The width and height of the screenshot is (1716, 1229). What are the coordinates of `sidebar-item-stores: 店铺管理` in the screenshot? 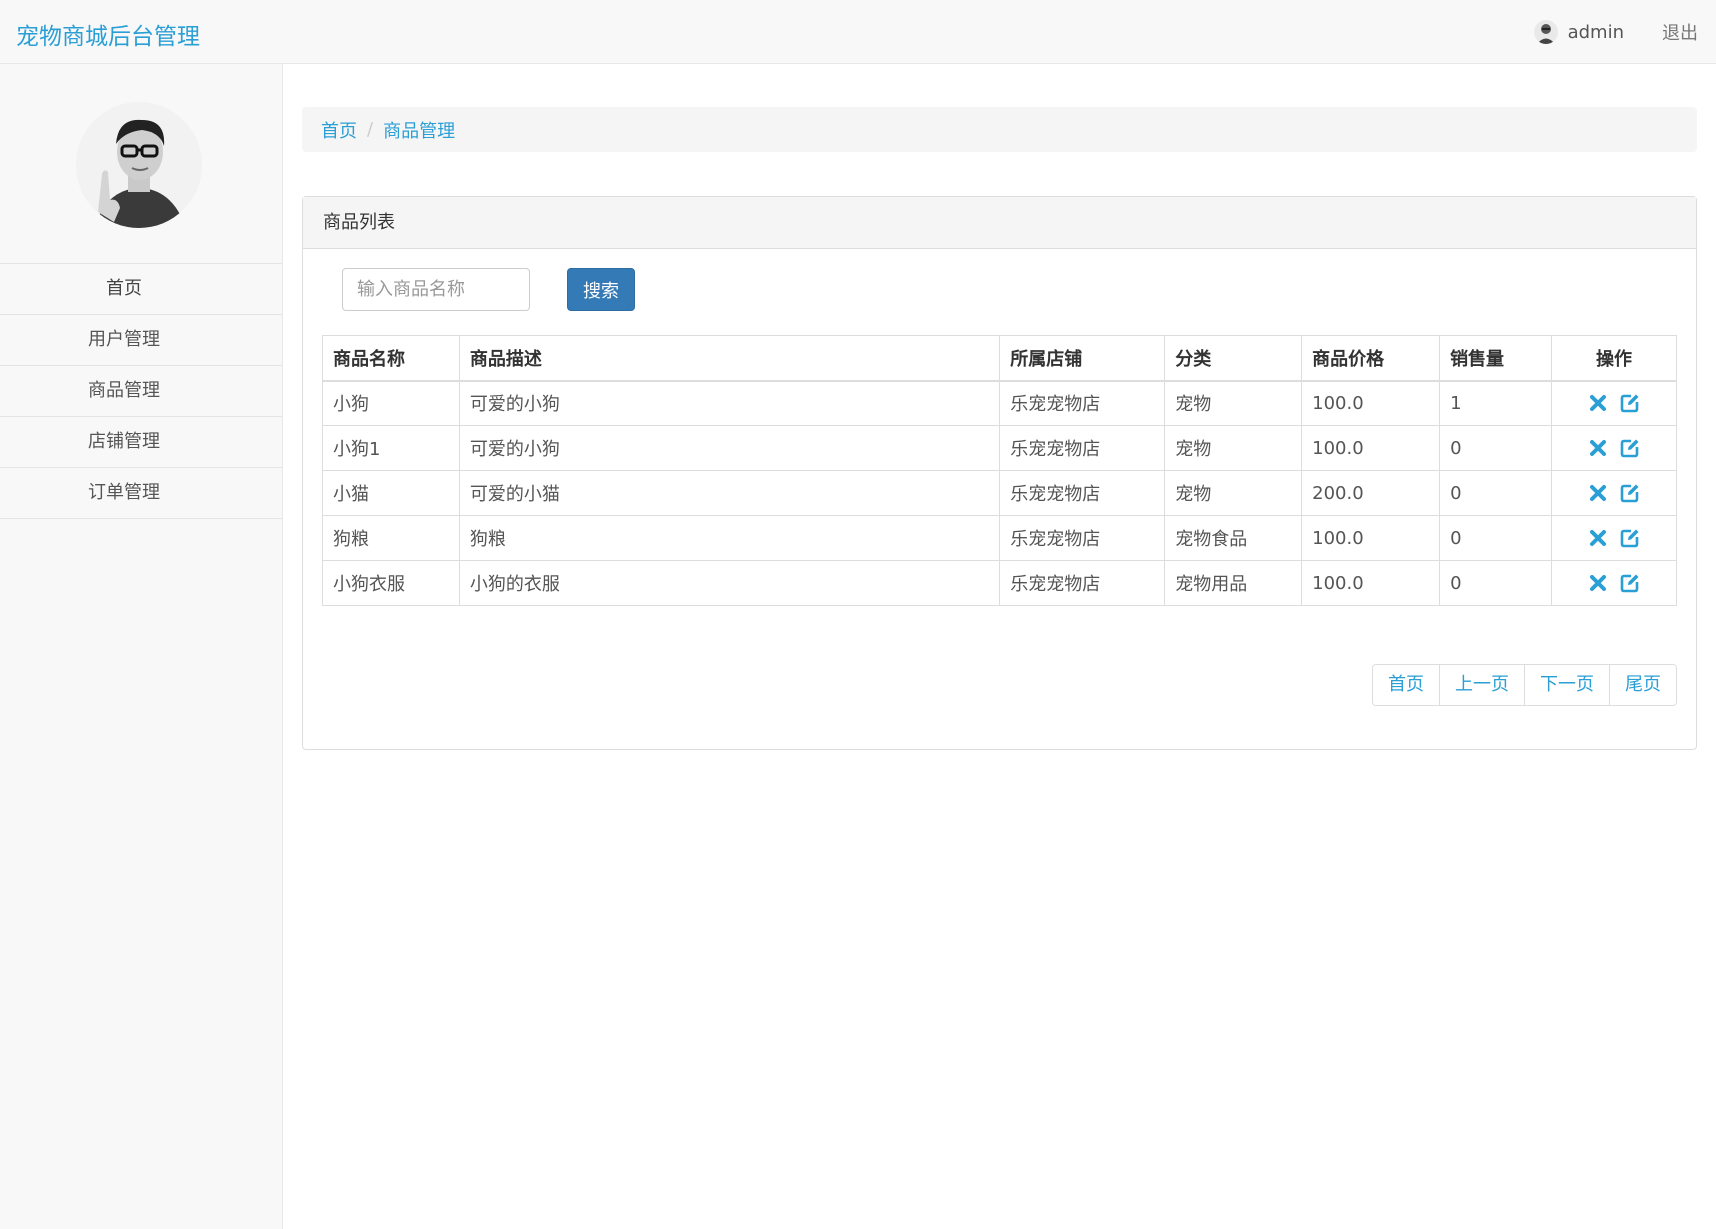 It's located at (141, 442).